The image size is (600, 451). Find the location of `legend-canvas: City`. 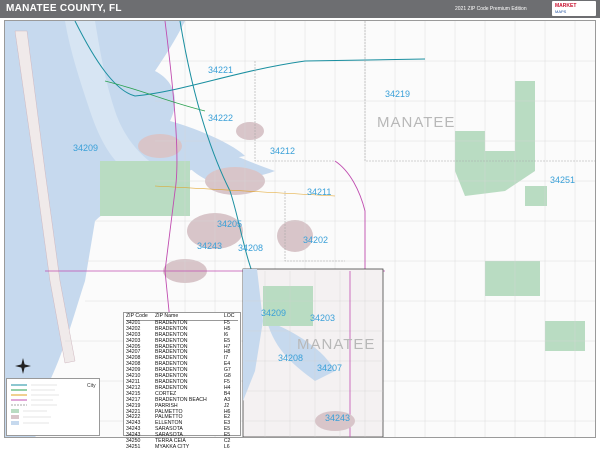

legend-canvas: City is located at coordinates (53, 404).